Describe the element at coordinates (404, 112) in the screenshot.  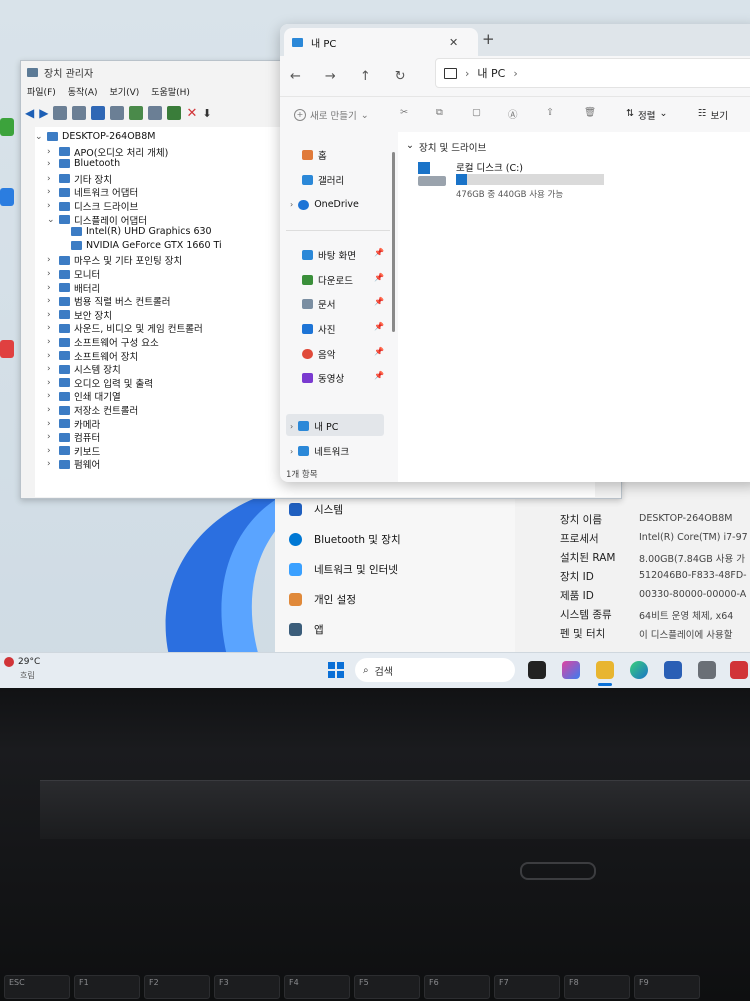
I see `cut-icon: ✂` at that location.